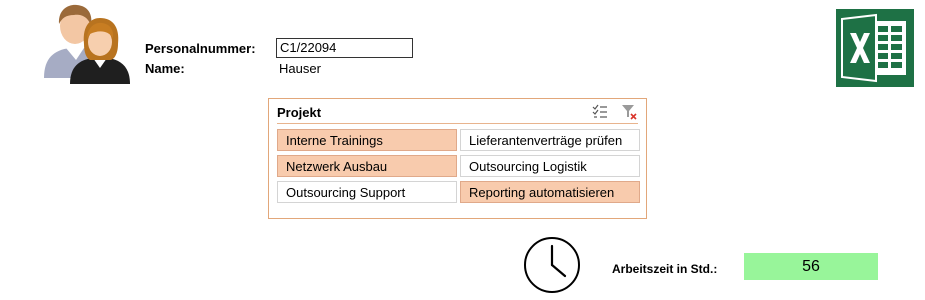  I want to click on slicer-item: Interne Trainings, so click(367, 140).